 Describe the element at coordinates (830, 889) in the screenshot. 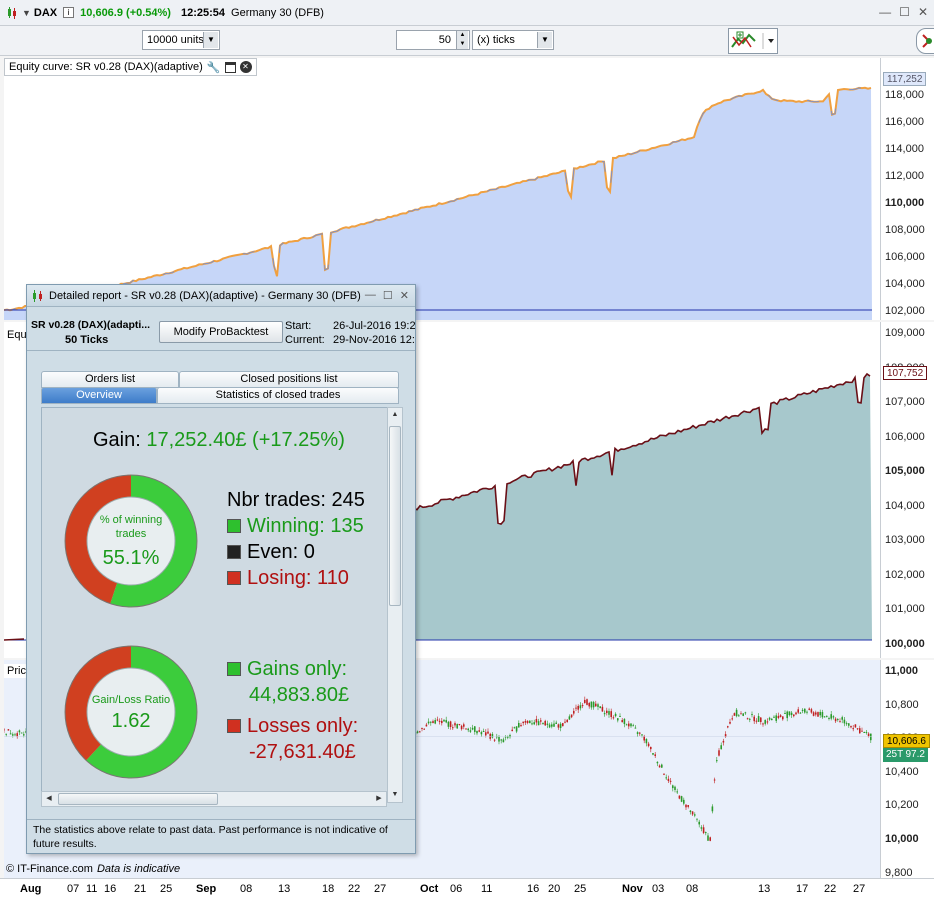

I see `date-tick-label: 22` at that location.